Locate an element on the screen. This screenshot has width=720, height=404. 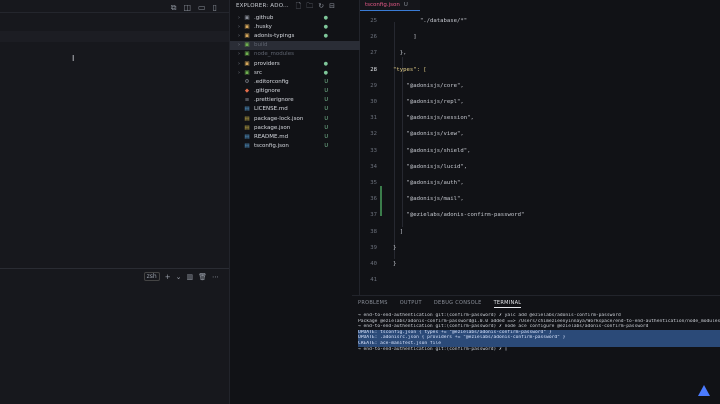
tab-tsconfig: tsconfig.json U is located at coordinates (390, 5).